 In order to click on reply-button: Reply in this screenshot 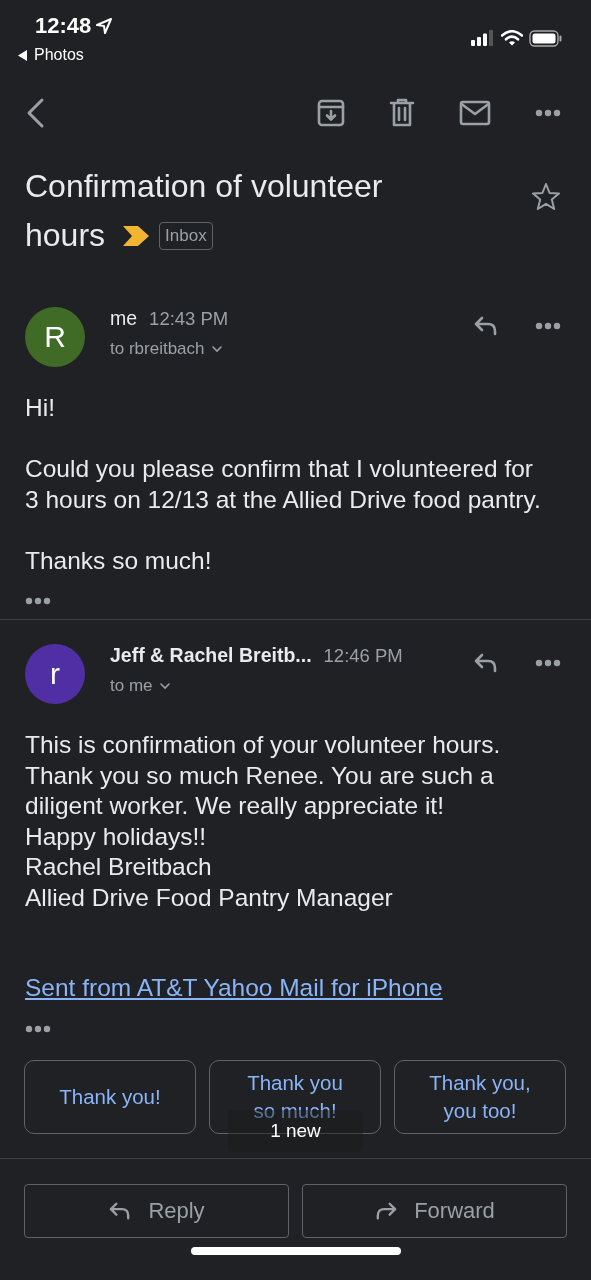, I will do `click(156, 1210)`.